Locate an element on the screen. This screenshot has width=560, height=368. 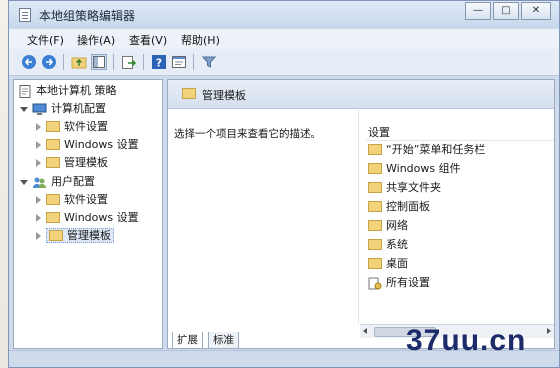
list-item: “开始”菜单和任务栏 is located at coordinates (426, 150).